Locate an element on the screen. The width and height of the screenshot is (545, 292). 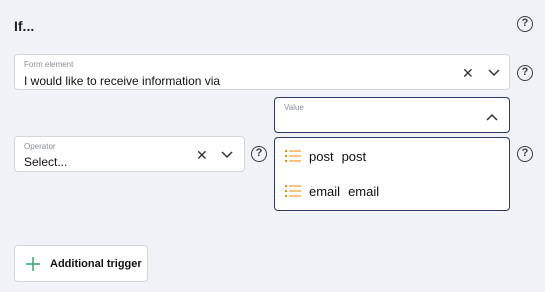
operator-select: Operator Select... ✕ is located at coordinates (129, 154).